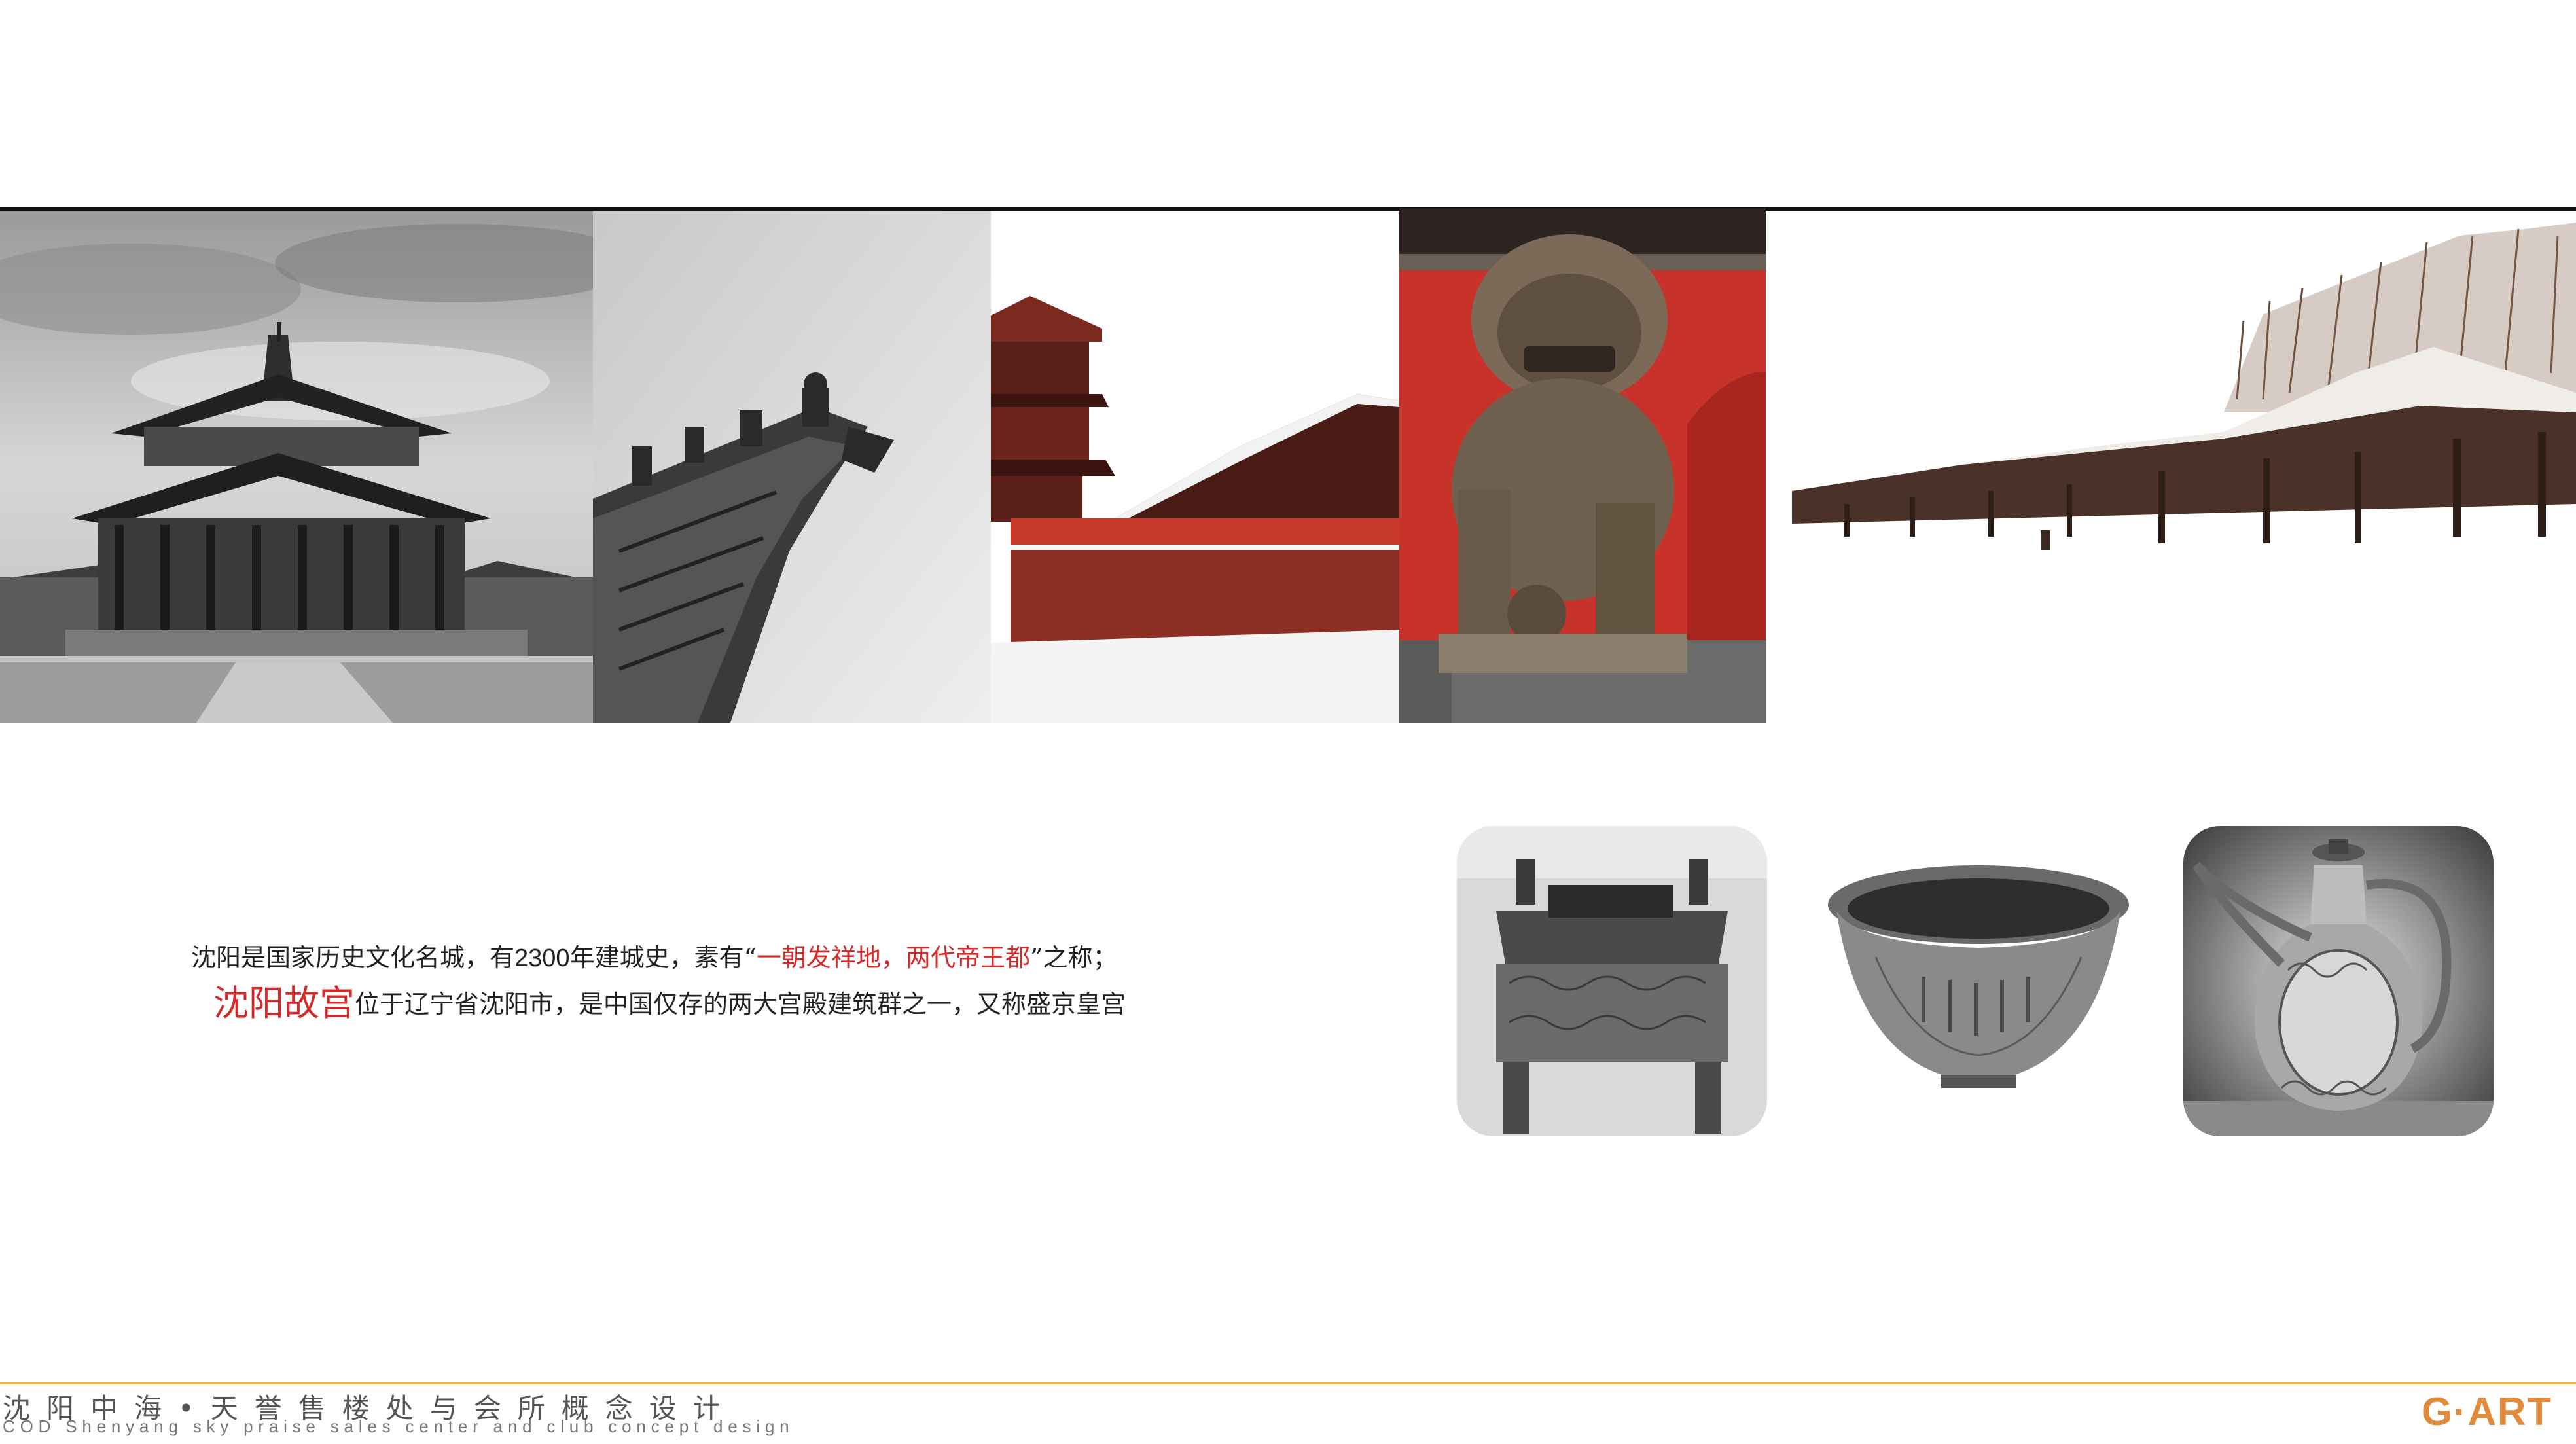 This screenshot has height=1444, width=2576. Describe the element at coordinates (296, 467) in the screenshot. I see `palace-pavilion-photo` at that location.